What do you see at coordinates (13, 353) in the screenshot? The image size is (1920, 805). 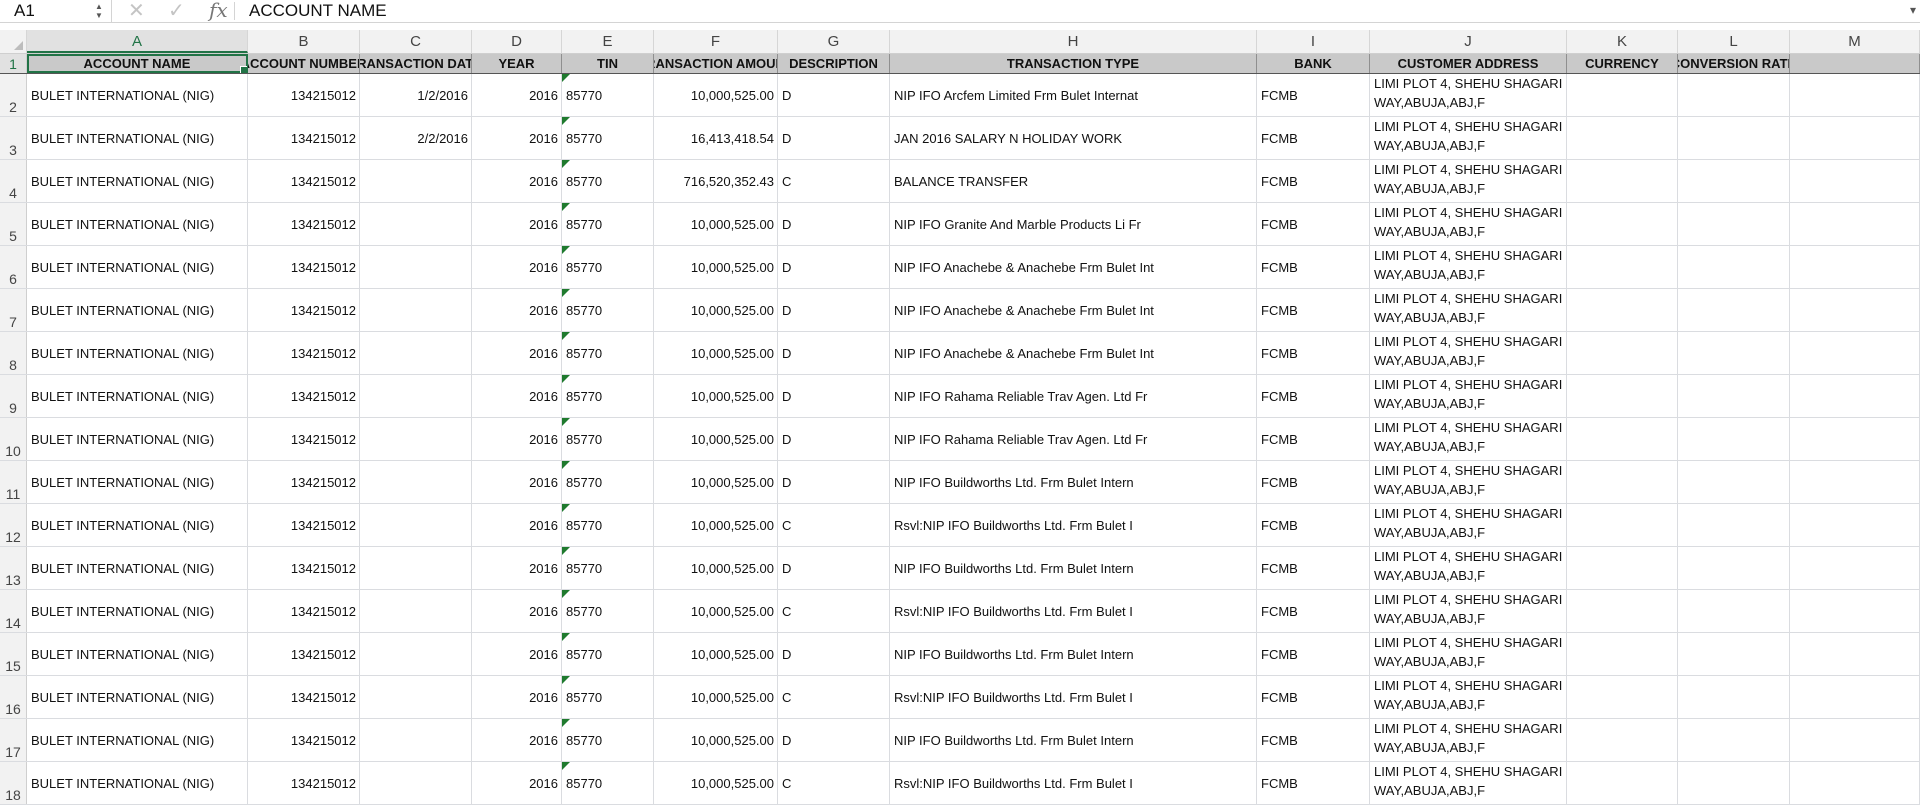 I see `row-number: 8` at bounding box center [13, 353].